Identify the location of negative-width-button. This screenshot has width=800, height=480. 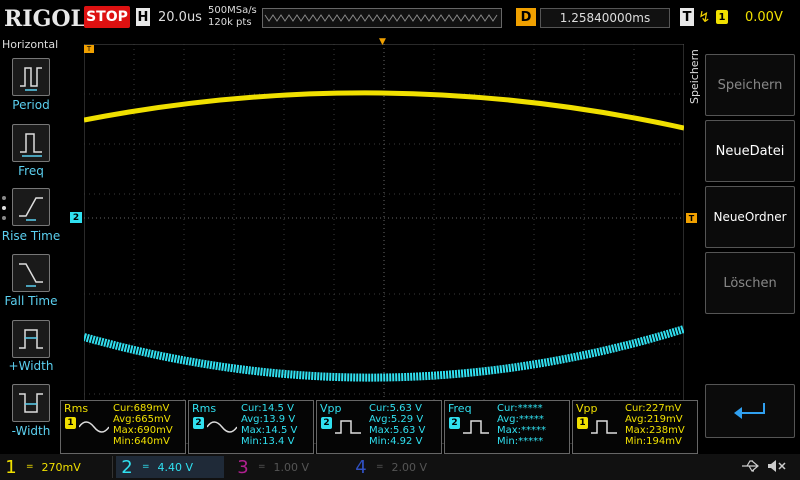
(31, 403).